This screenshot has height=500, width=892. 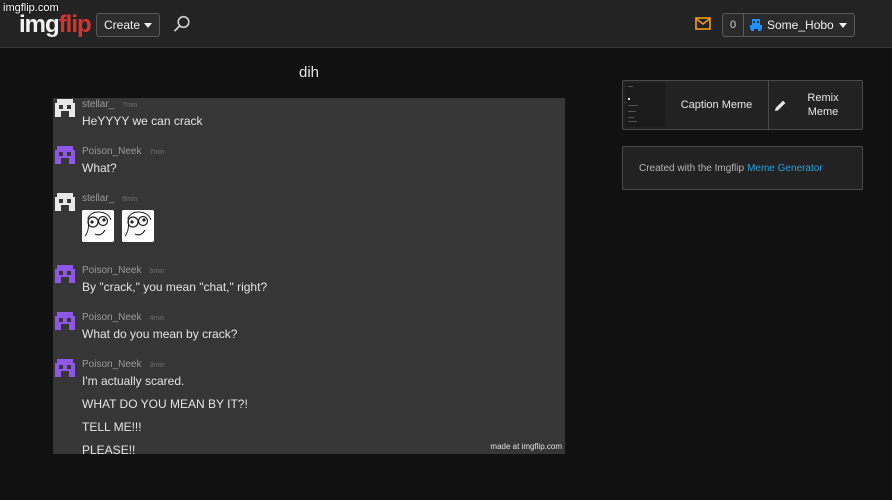 I want to click on caption-meme-label: Caption Meme, so click(x=716, y=105).